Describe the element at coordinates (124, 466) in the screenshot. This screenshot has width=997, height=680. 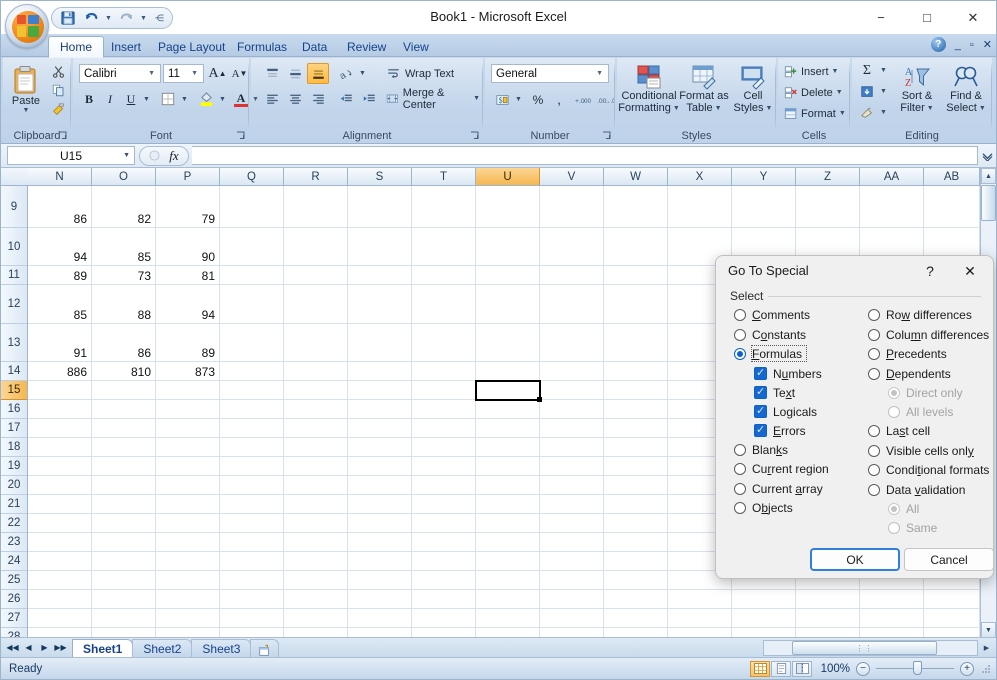
I see `cell-O19` at that location.